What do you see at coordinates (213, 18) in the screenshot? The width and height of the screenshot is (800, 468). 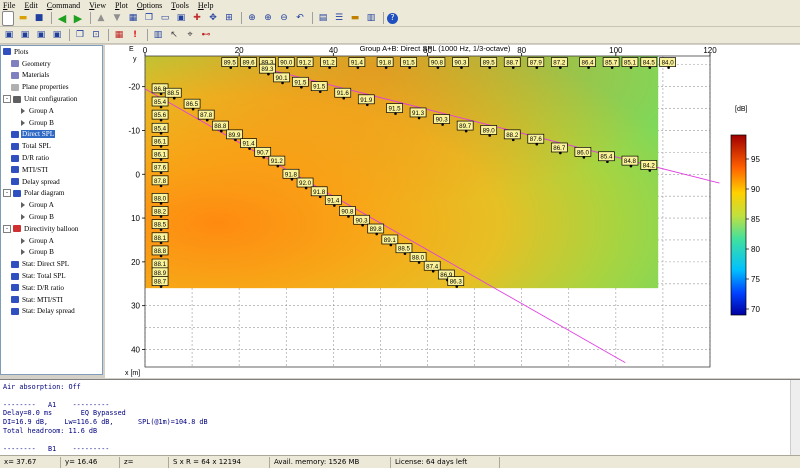 I see `move-icon: ✥` at bounding box center [213, 18].